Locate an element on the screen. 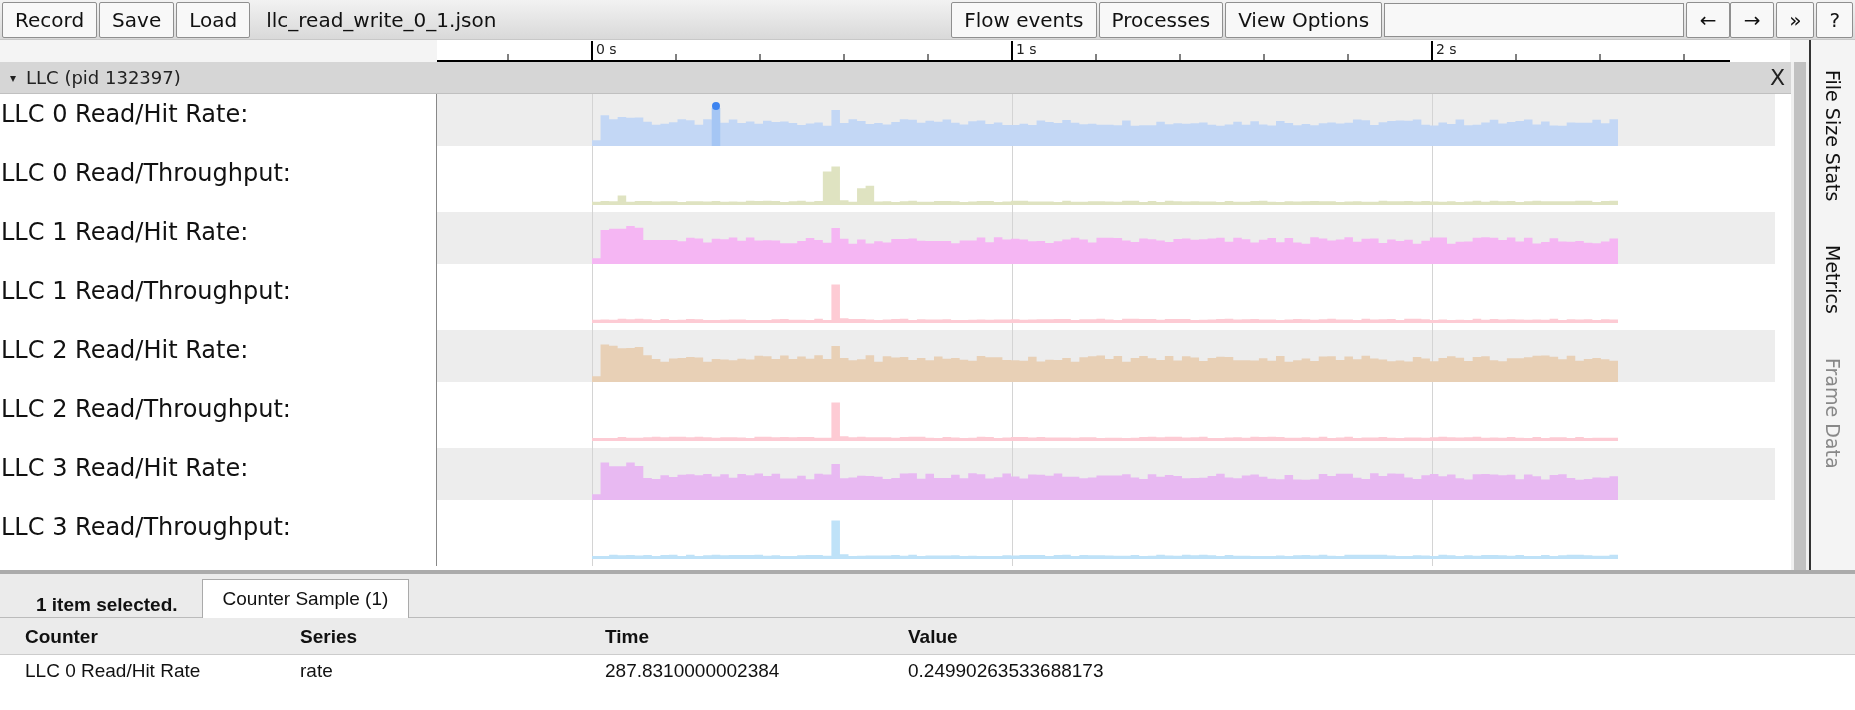 The image size is (1855, 710). arrow-button: ← is located at coordinates (1708, 19).